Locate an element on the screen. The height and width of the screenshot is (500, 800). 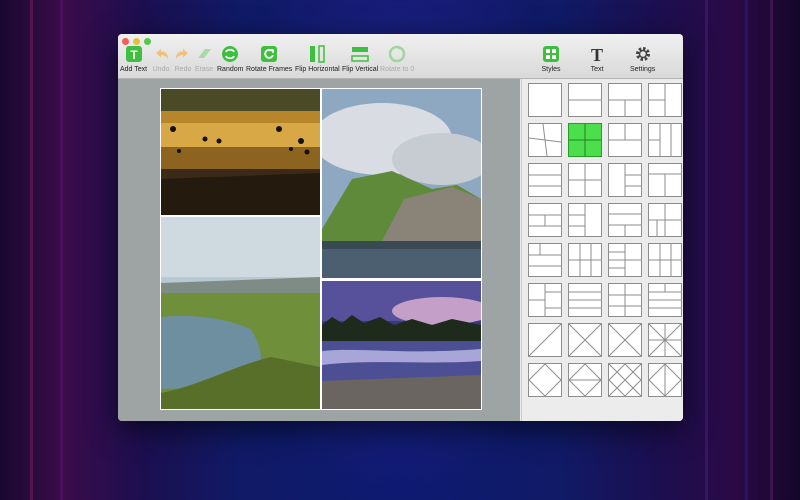
rotate-frames-button: Rotate Frames is located at coordinates (269, 58).